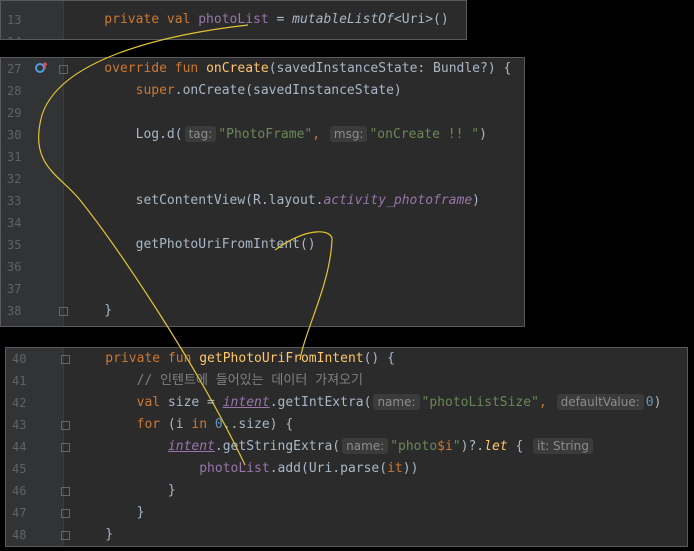  I want to click on code-line: 37, so click(262, 289).